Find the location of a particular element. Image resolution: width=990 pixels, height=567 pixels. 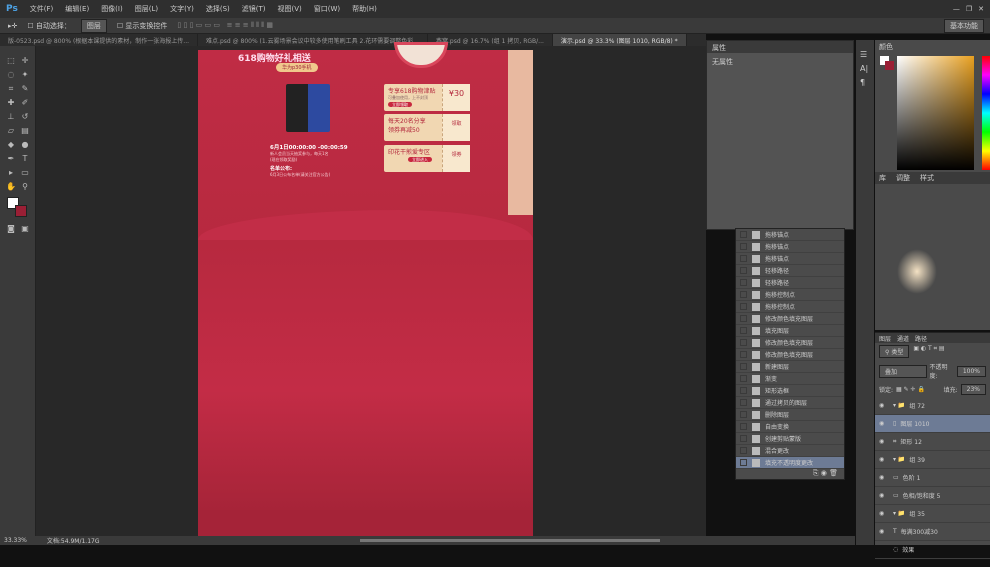

menu-window: 窗口(W) is located at coordinates (327, 9).